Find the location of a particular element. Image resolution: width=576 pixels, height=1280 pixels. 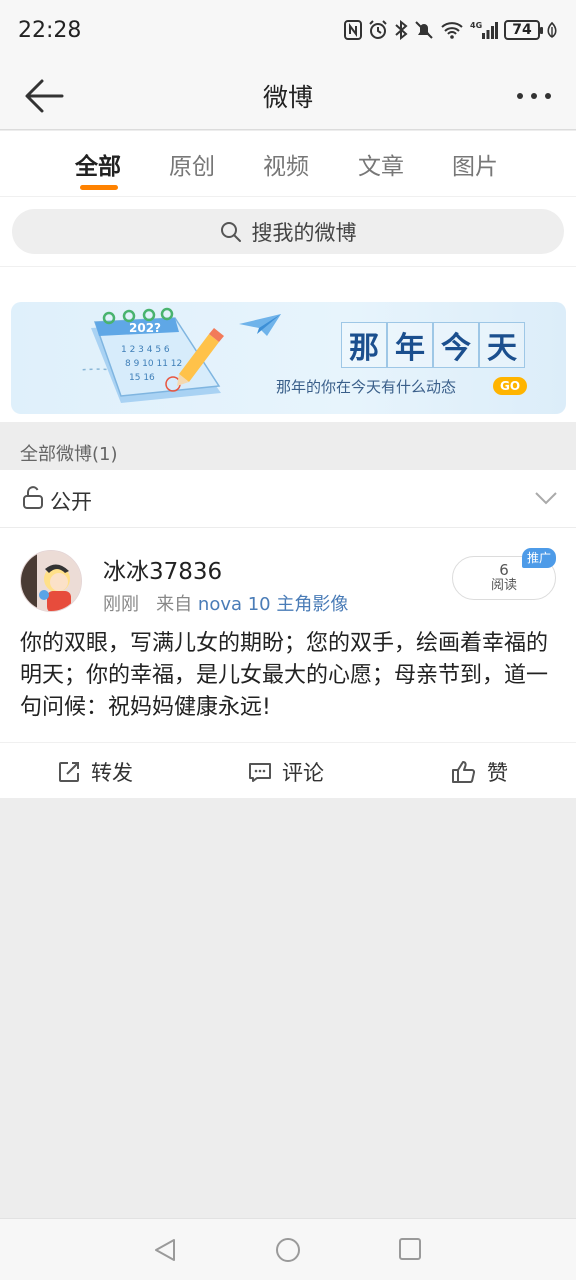

repost-icon is located at coordinates (69, 772).